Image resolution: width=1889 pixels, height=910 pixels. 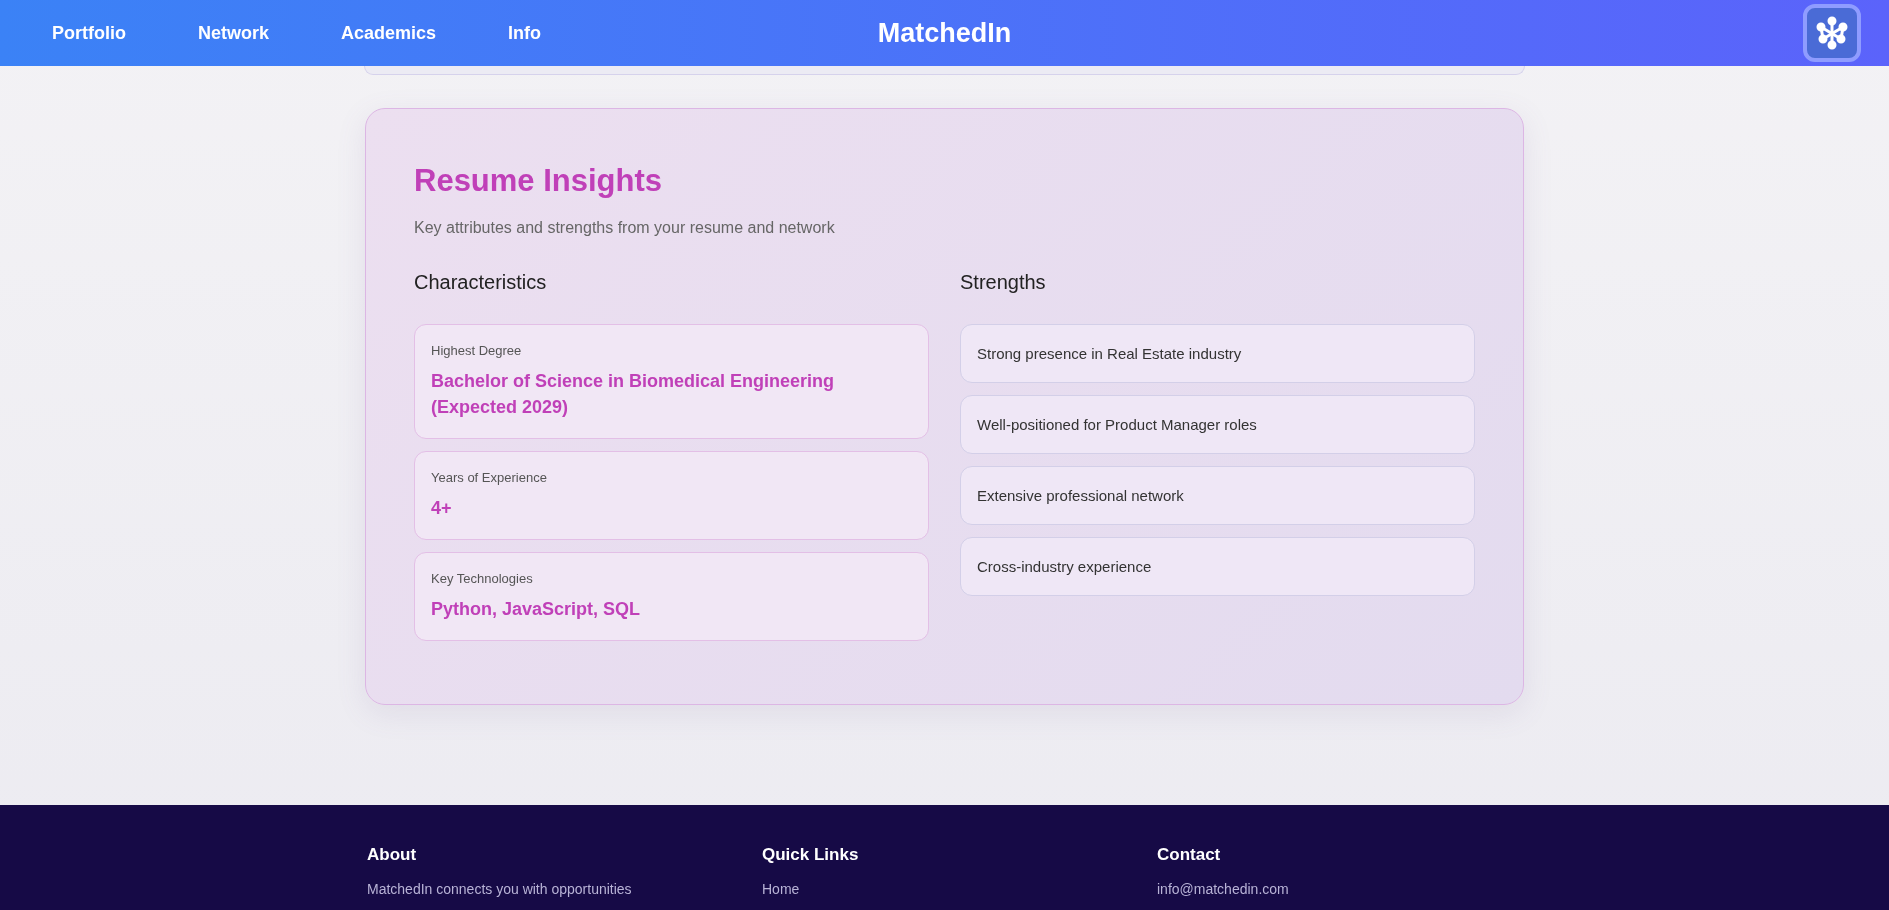 I want to click on nav-link: Network, so click(x=233, y=33).